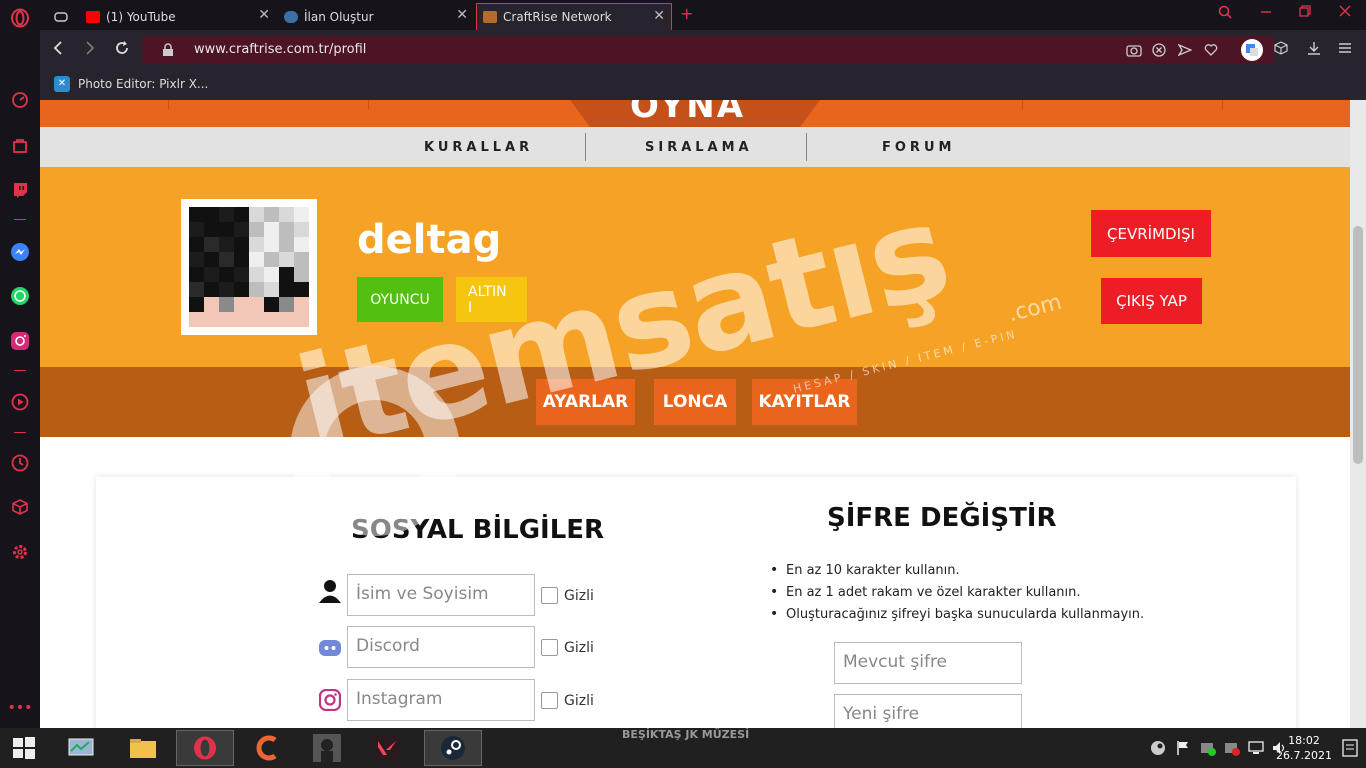  Describe the element at coordinates (20, 18) in the screenshot. I see `opera-logo-icon` at that location.